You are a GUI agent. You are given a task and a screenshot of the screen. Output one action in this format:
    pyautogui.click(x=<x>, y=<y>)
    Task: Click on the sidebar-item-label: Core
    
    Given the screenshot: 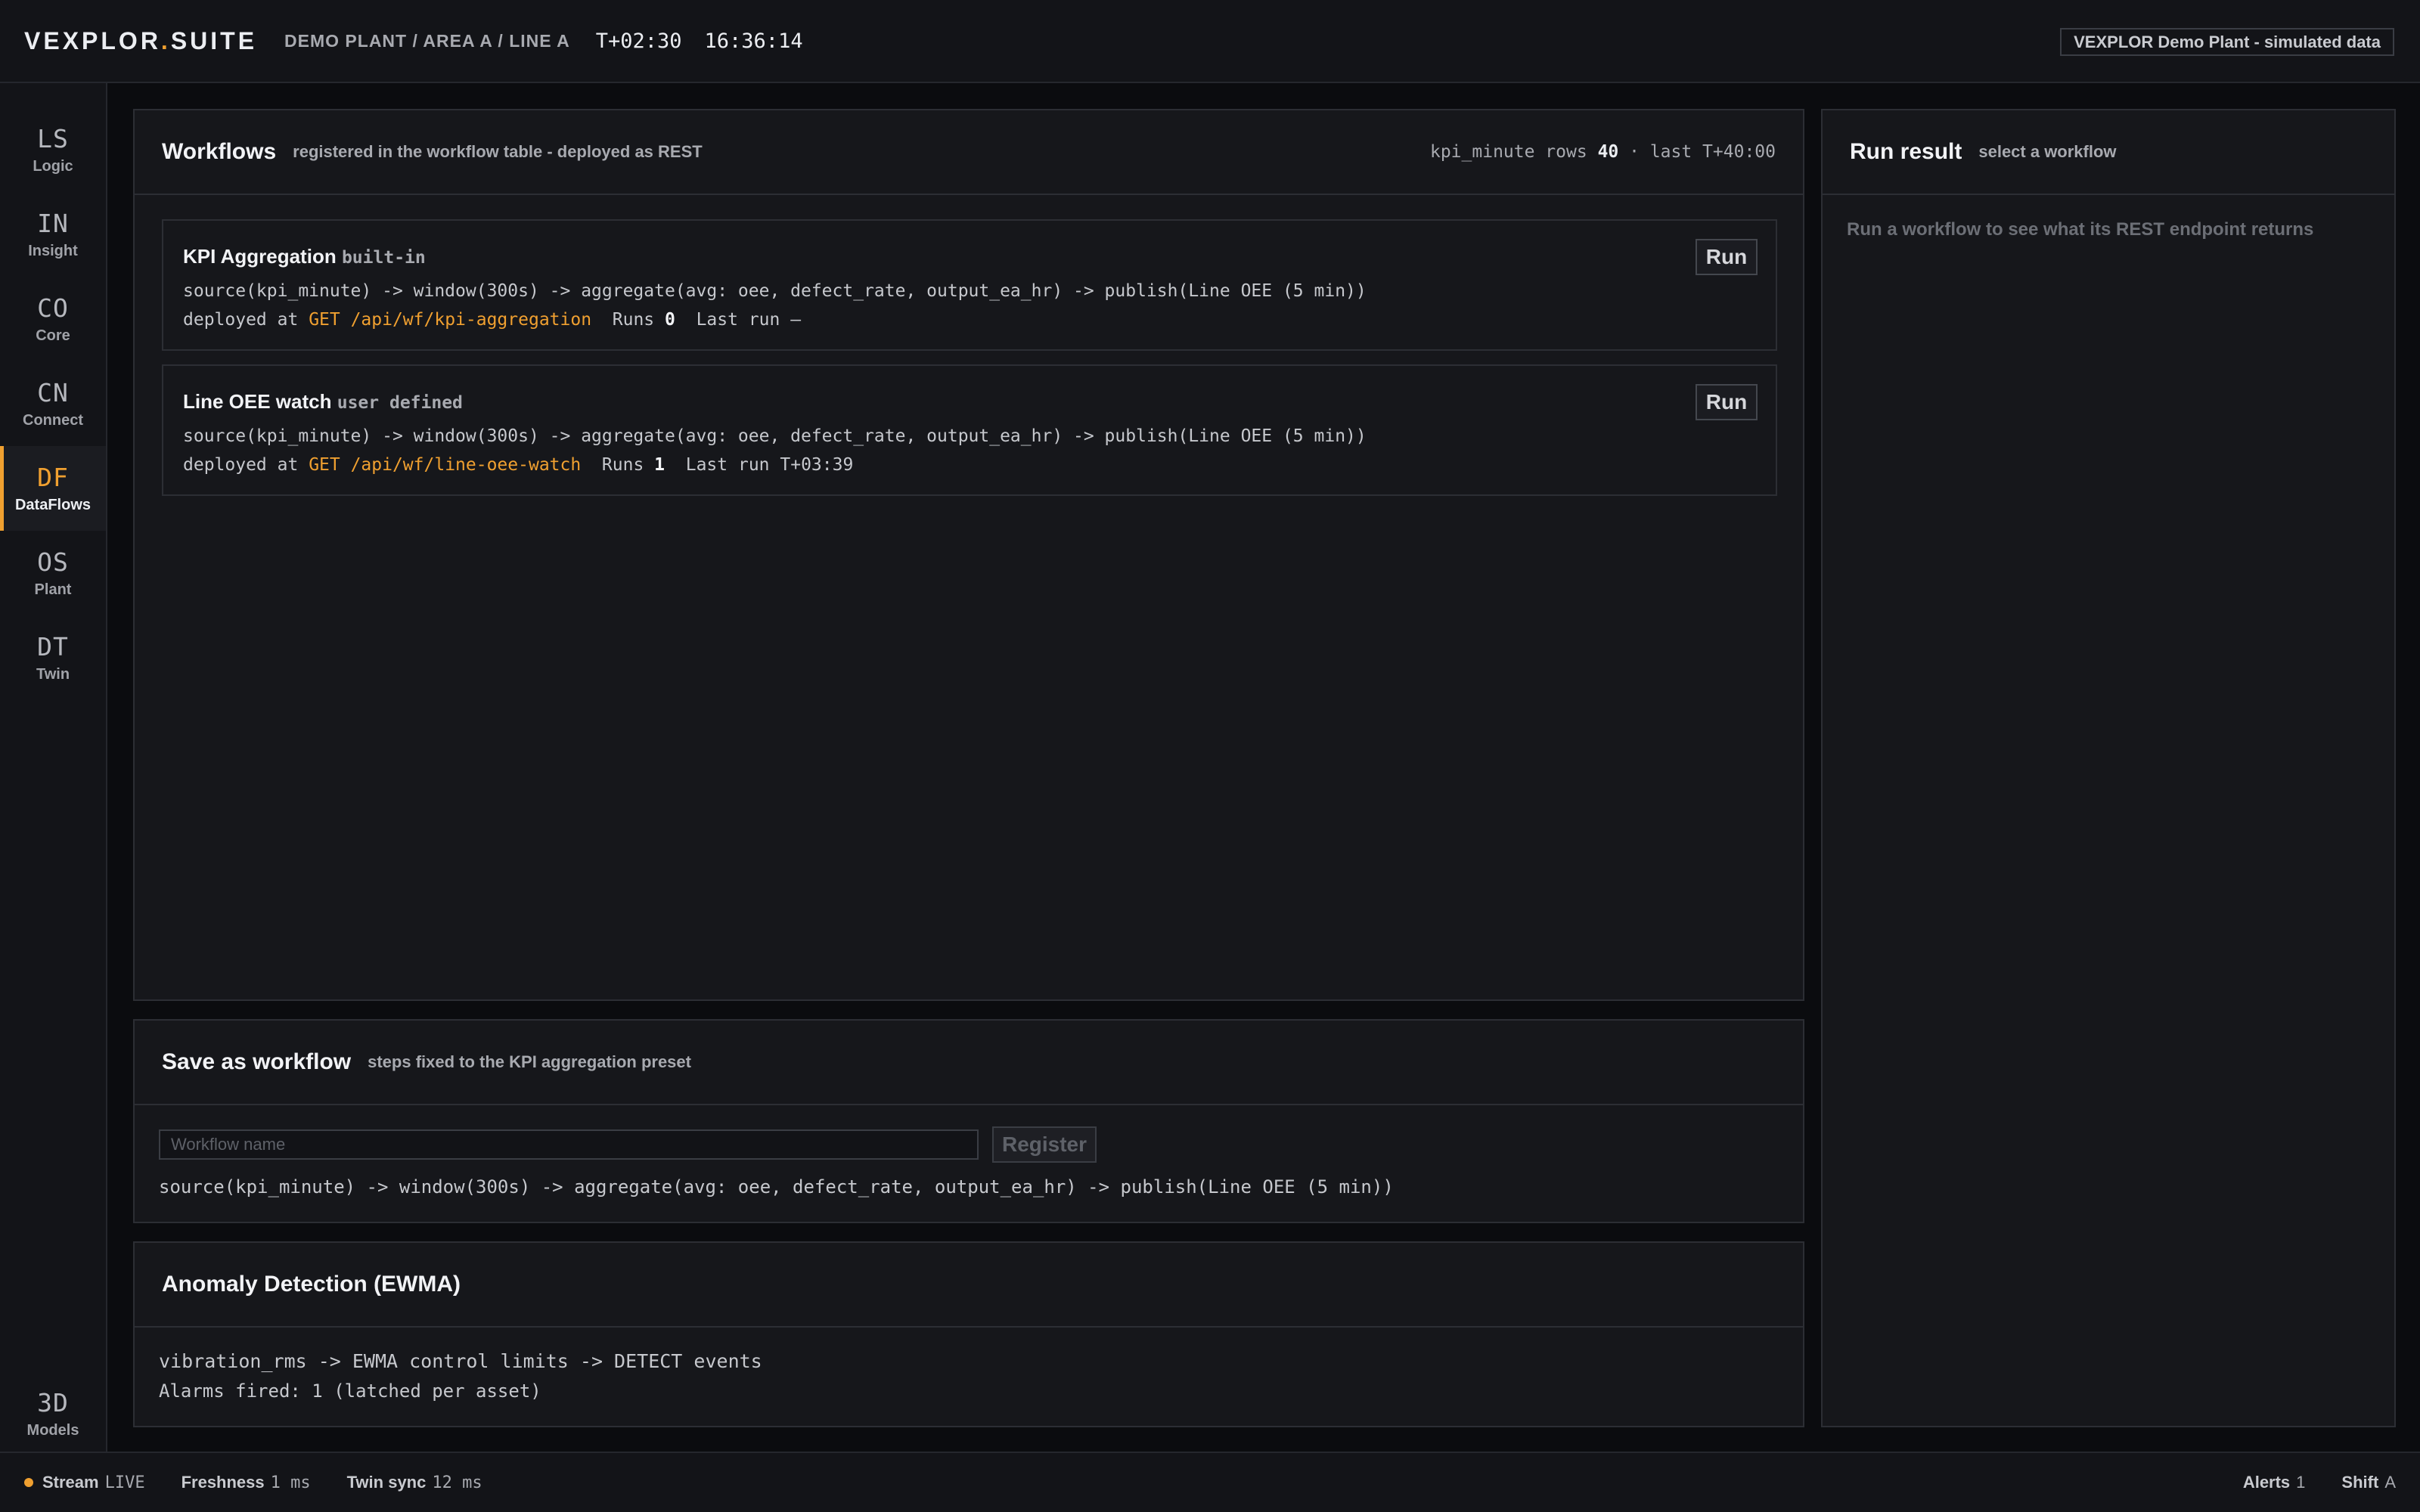 What is the action you would take?
    pyautogui.click(x=53, y=335)
    